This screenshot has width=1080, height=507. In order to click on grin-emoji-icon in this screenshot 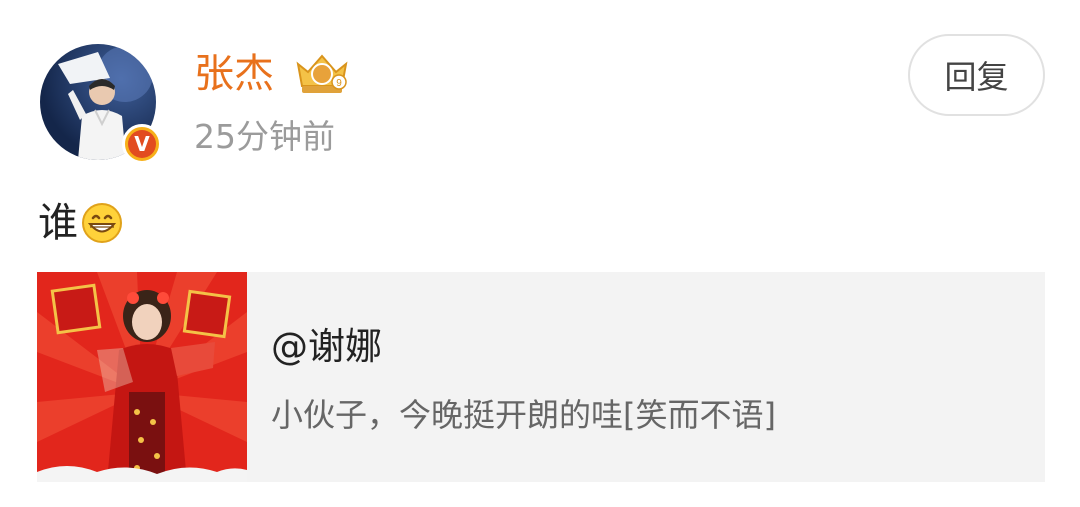, I will do `click(102, 223)`.